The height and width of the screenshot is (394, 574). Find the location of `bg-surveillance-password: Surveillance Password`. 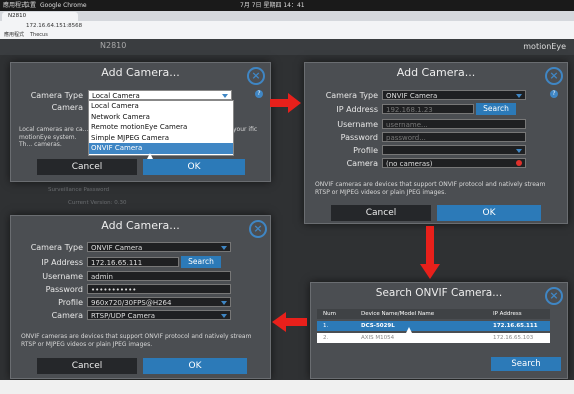

bg-surveillance-password: Surveillance Password is located at coordinates (79, 190).